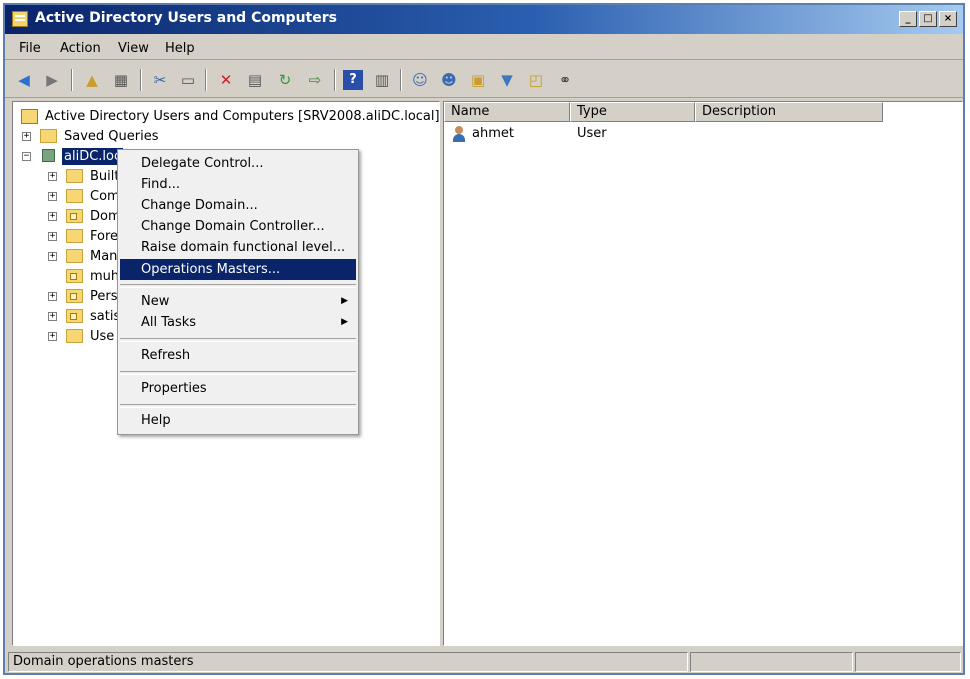 Image resolution: width=970 pixels, height=679 pixels. I want to click on close-button: ×, so click(948, 19).